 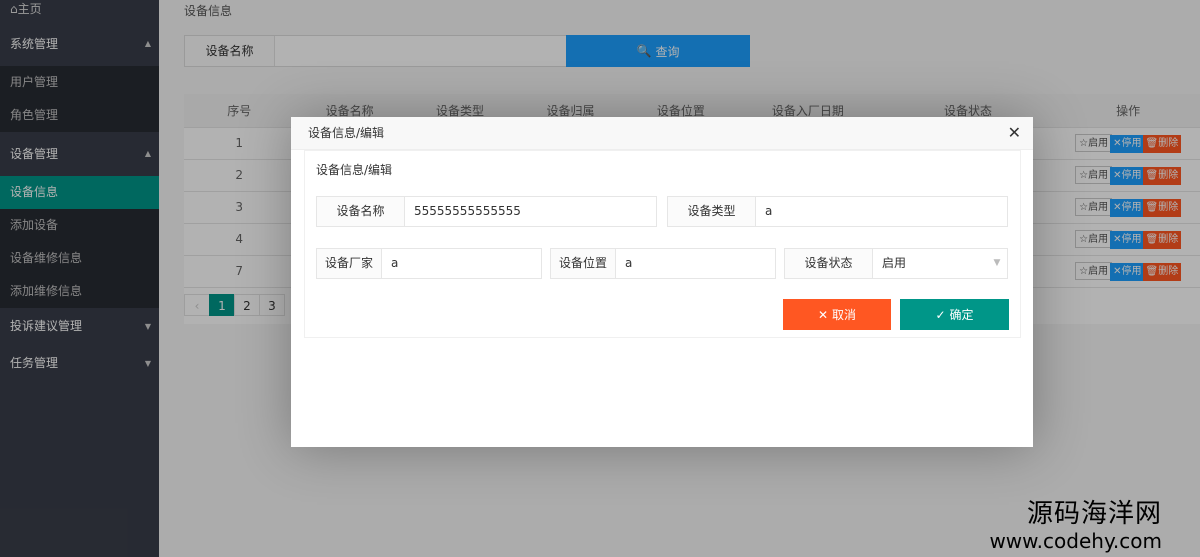 What do you see at coordinates (695, 263) in the screenshot?
I see `device-location-input` at bounding box center [695, 263].